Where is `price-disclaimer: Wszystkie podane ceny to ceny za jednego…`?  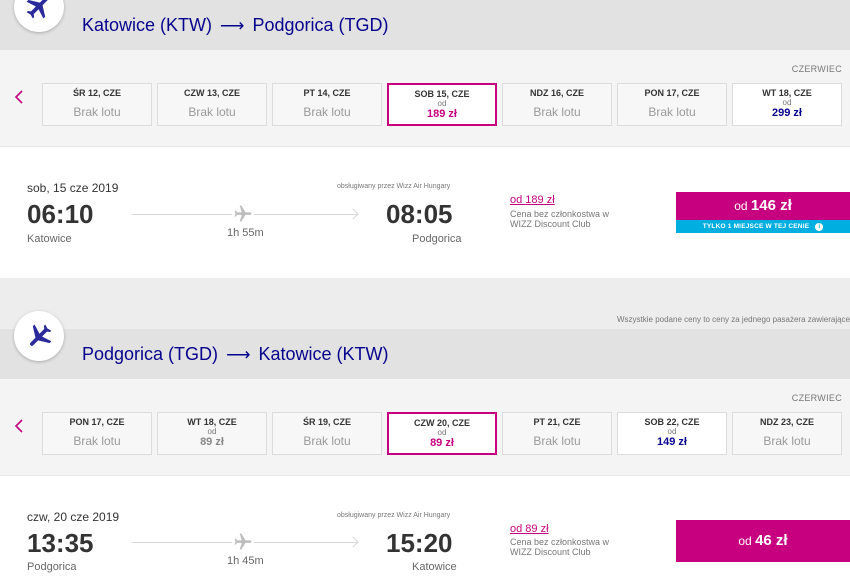 price-disclaimer: Wszystkie podane ceny to ceny za jednego… is located at coordinates (733, 319).